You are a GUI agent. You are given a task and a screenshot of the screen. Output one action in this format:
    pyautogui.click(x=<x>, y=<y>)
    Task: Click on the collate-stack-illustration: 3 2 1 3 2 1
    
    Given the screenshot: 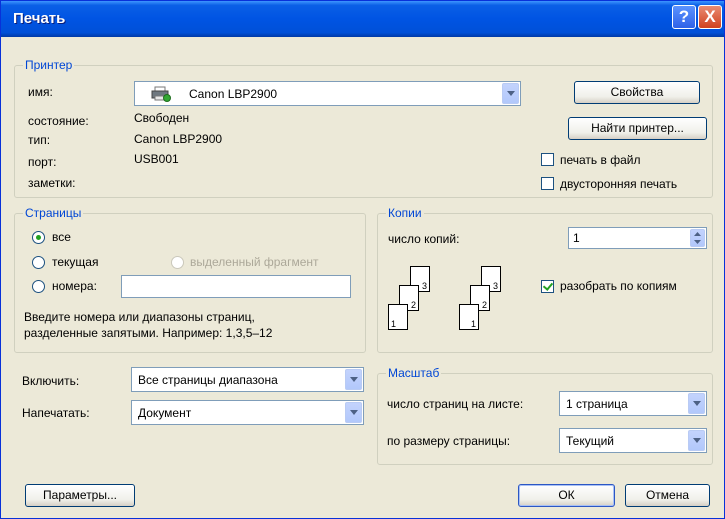 What is the action you would take?
    pyautogui.click(x=442, y=301)
    